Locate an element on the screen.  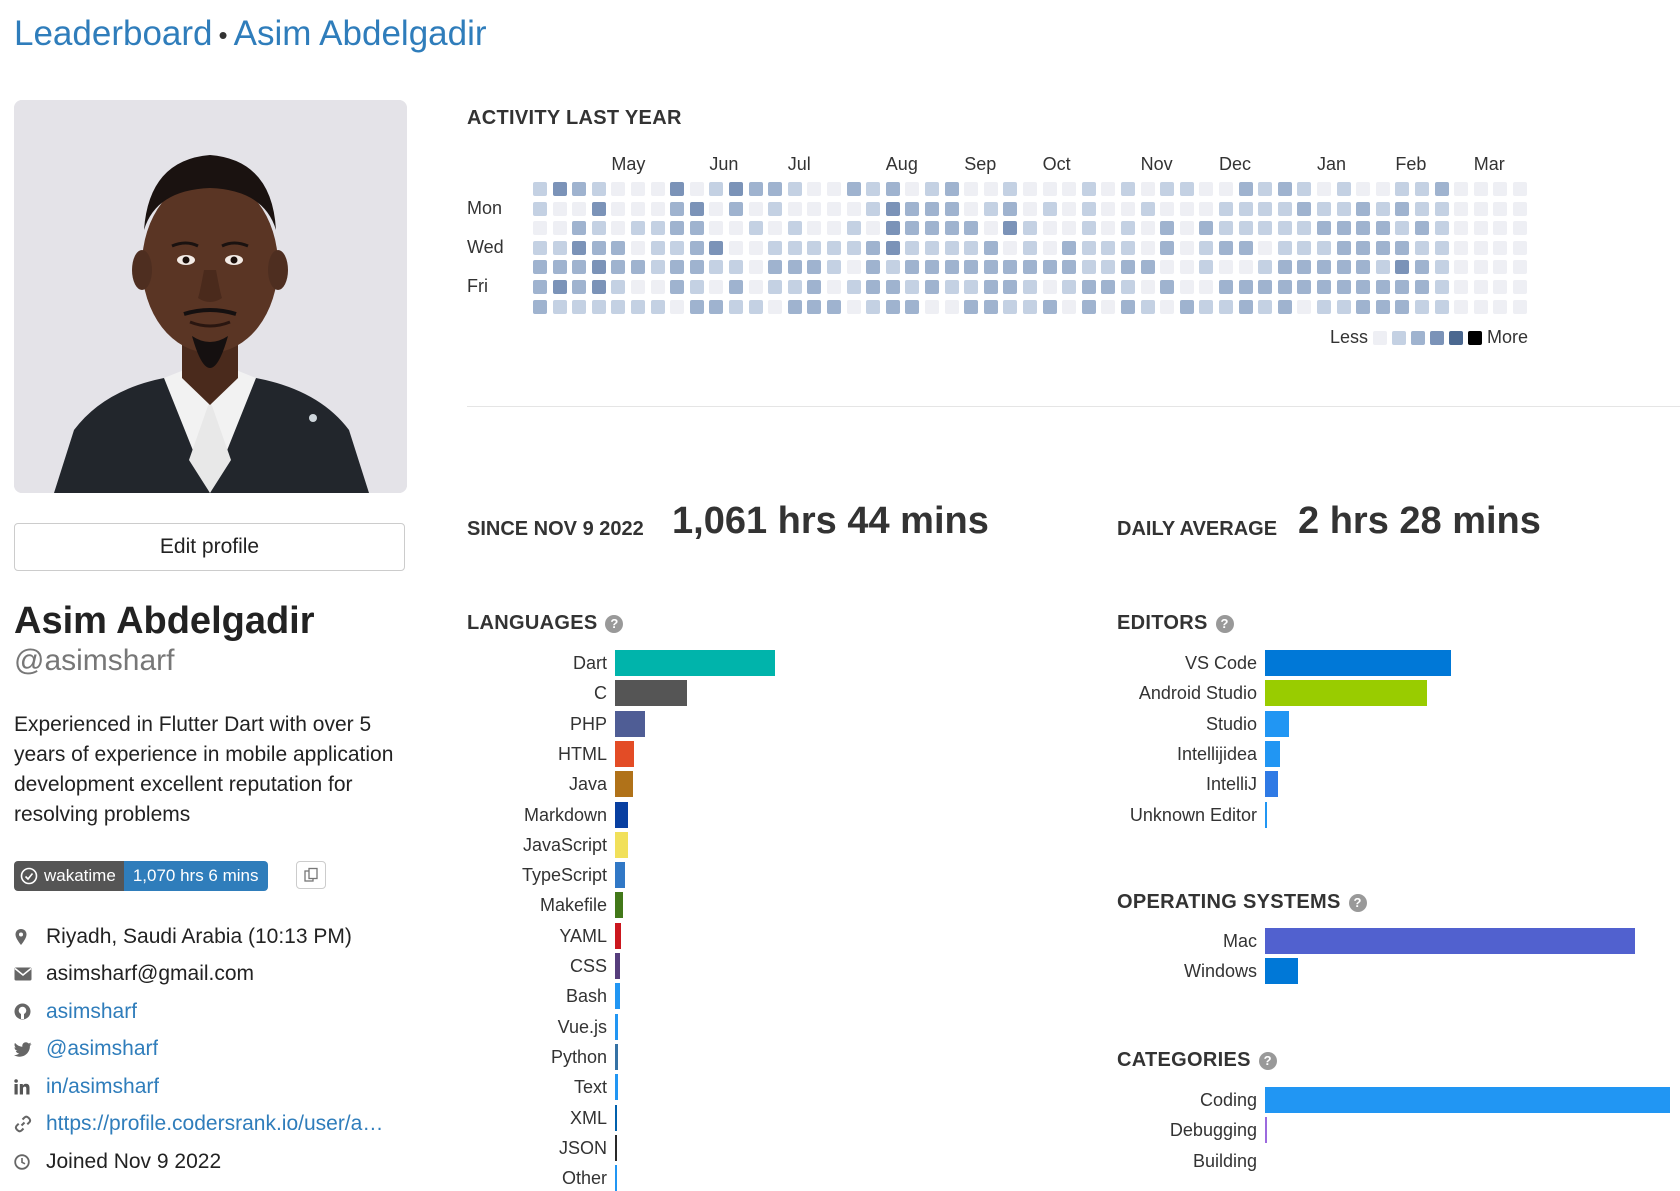
wakatime-badge: wakatime 1,070 hrs 6 mins is located at coordinates (141, 876).